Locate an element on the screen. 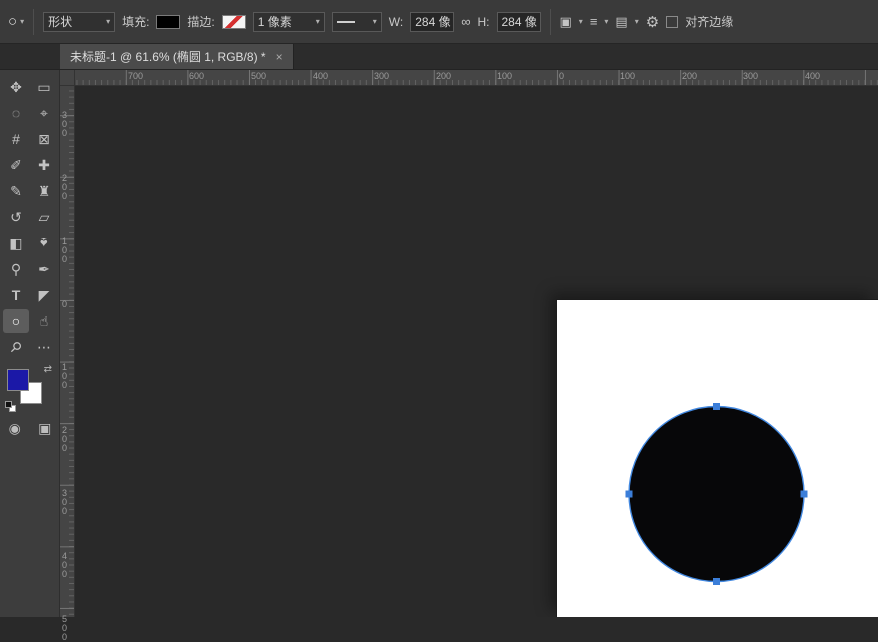 This screenshot has height=642, width=878. eyedropper-tool: ✐ is located at coordinates (16, 165).